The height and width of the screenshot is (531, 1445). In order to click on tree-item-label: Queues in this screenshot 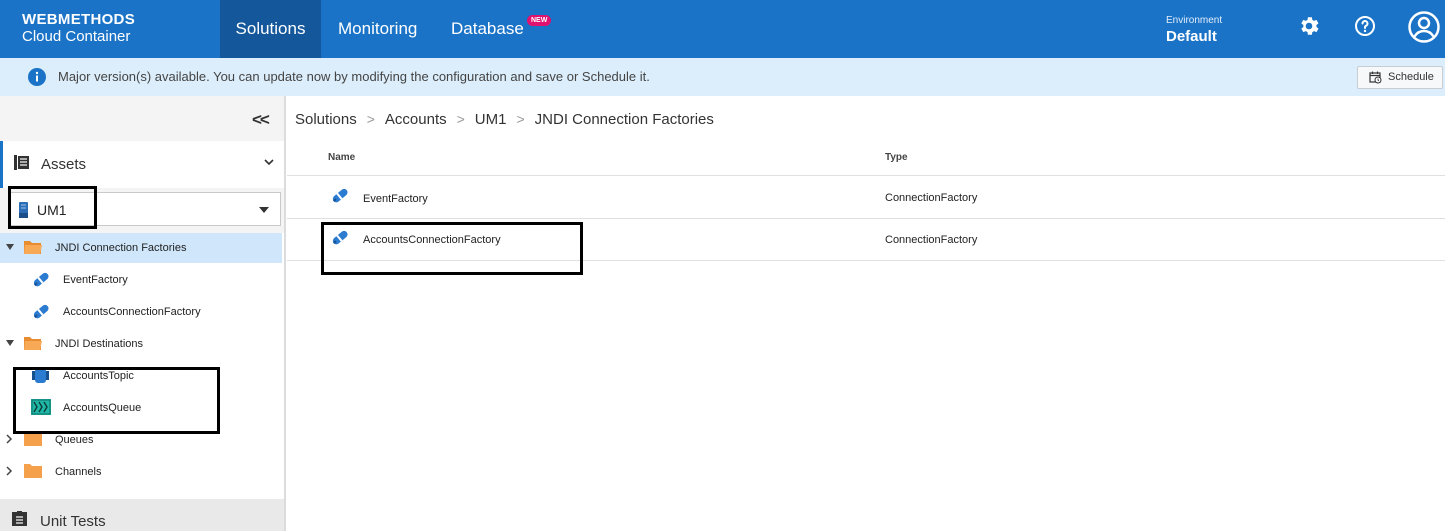, I will do `click(74, 440)`.